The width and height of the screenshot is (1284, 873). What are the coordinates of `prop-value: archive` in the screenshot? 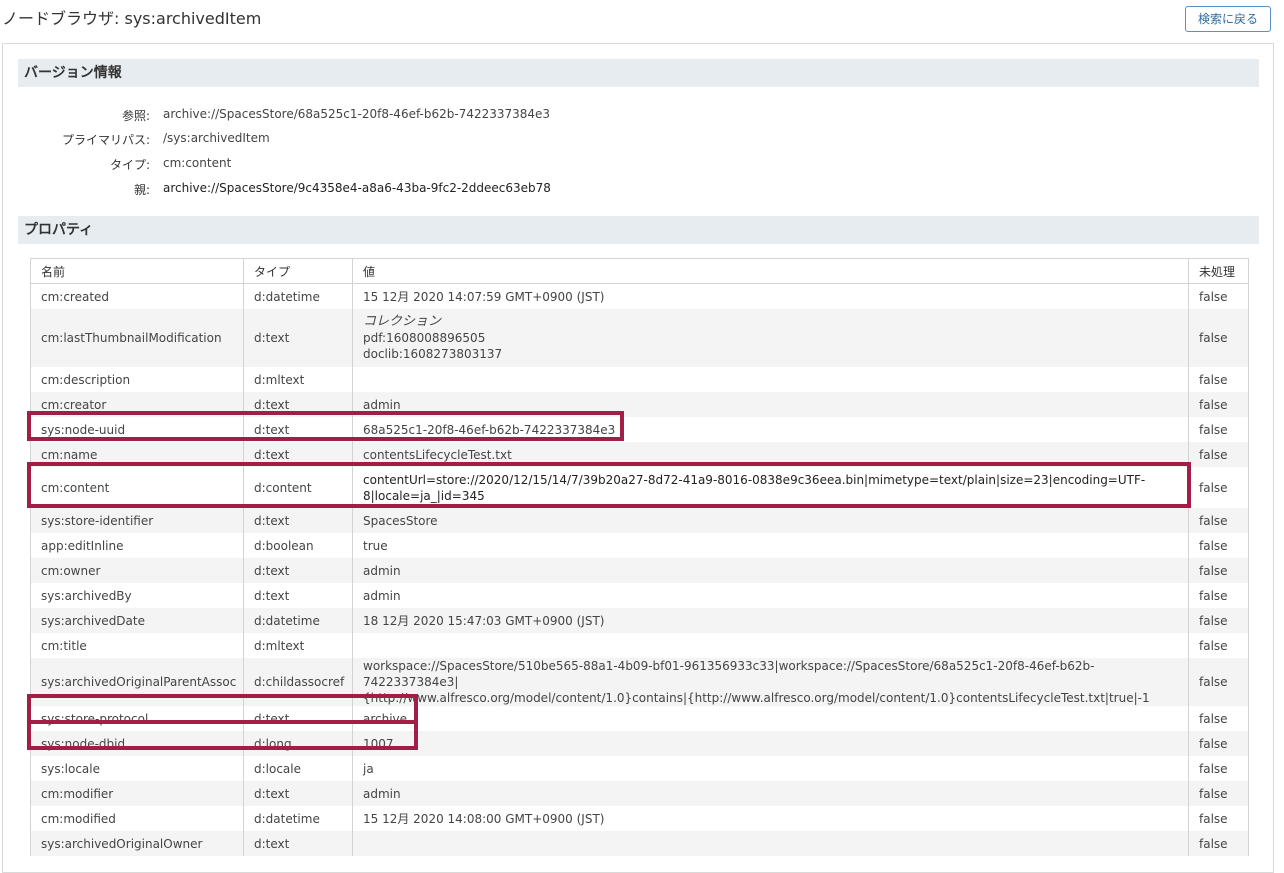 It's located at (770, 718).